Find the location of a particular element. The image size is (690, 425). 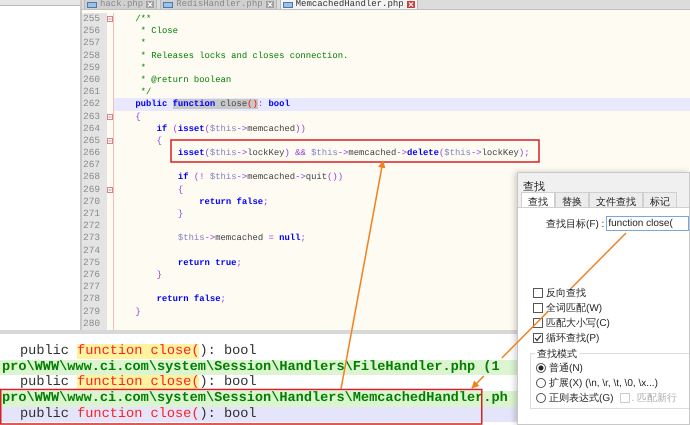

code-line: * @return boolean is located at coordinates (186, 80).